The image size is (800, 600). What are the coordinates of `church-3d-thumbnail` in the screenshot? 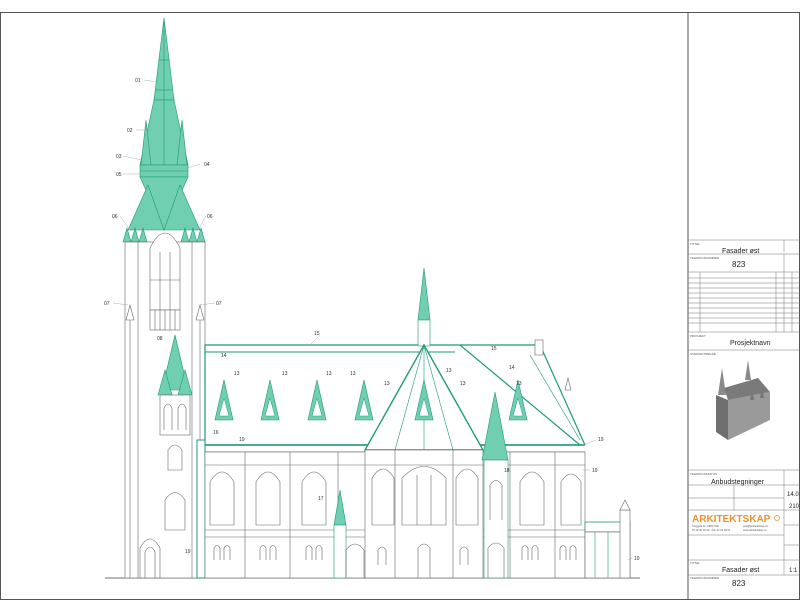 It's located at (743, 400).